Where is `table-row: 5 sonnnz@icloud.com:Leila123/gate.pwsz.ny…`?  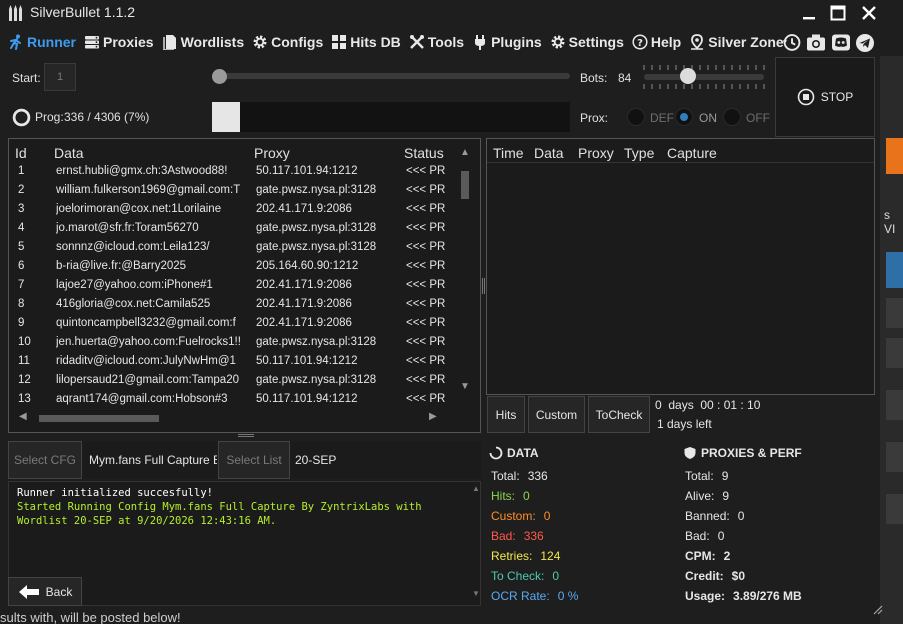
table-row: 5 sonnnz@icloud.com:Leila123/gate.pwsz.ny… is located at coordinates (233, 248).